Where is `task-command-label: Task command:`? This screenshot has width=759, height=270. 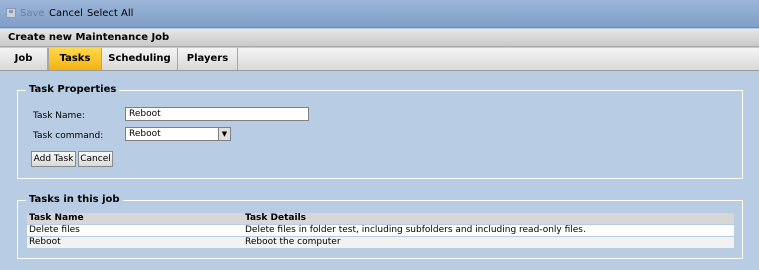 task-command-label: Task command: is located at coordinates (68, 136).